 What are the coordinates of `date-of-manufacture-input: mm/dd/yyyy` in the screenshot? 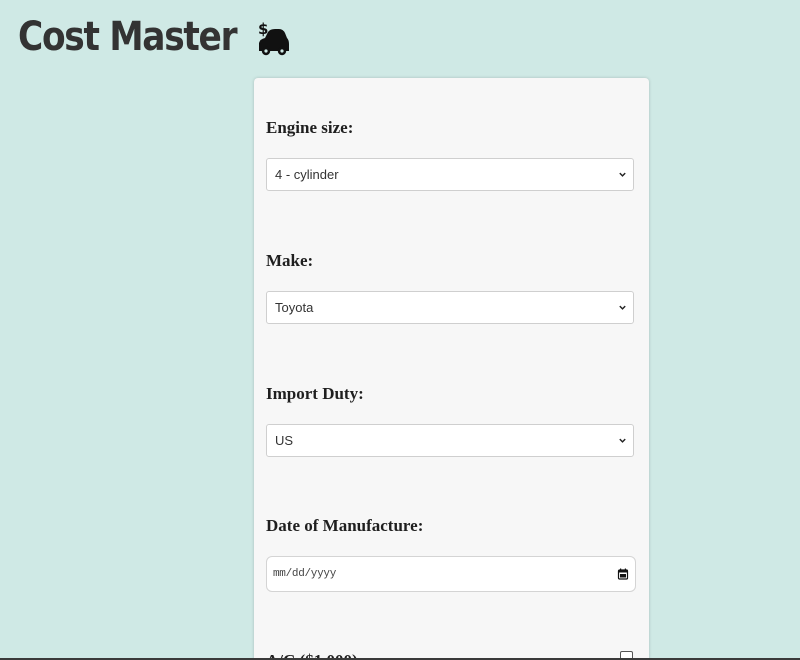 It's located at (451, 574).